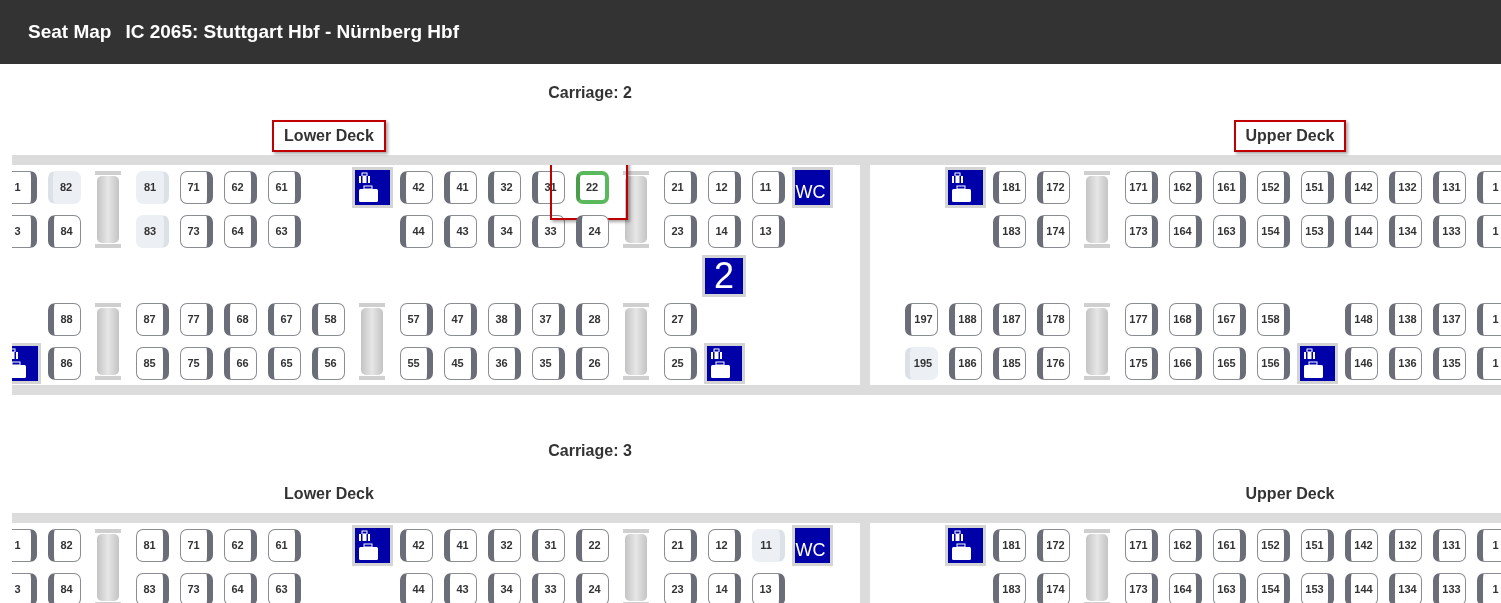 The width and height of the screenshot is (1501, 603). I want to click on seat: 28, so click(592, 319).